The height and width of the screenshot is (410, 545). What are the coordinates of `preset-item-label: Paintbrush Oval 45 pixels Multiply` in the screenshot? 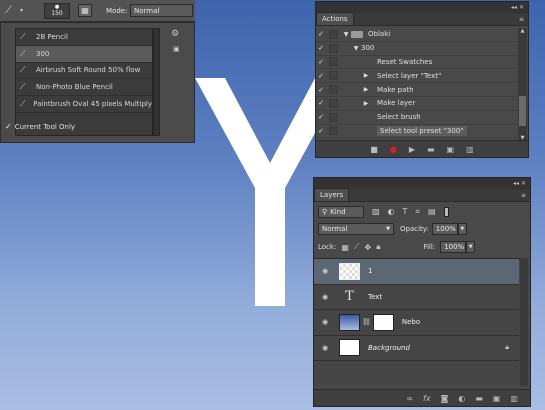 It's located at (92, 104).